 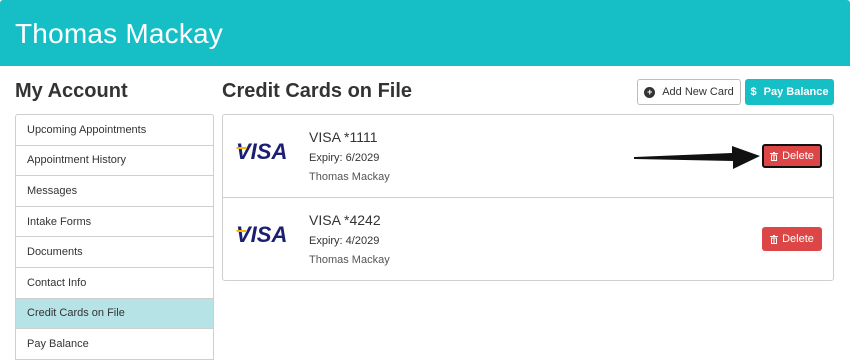 I want to click on sidebar-item-contact-info: Contact Info, so click(x=114, y=283).